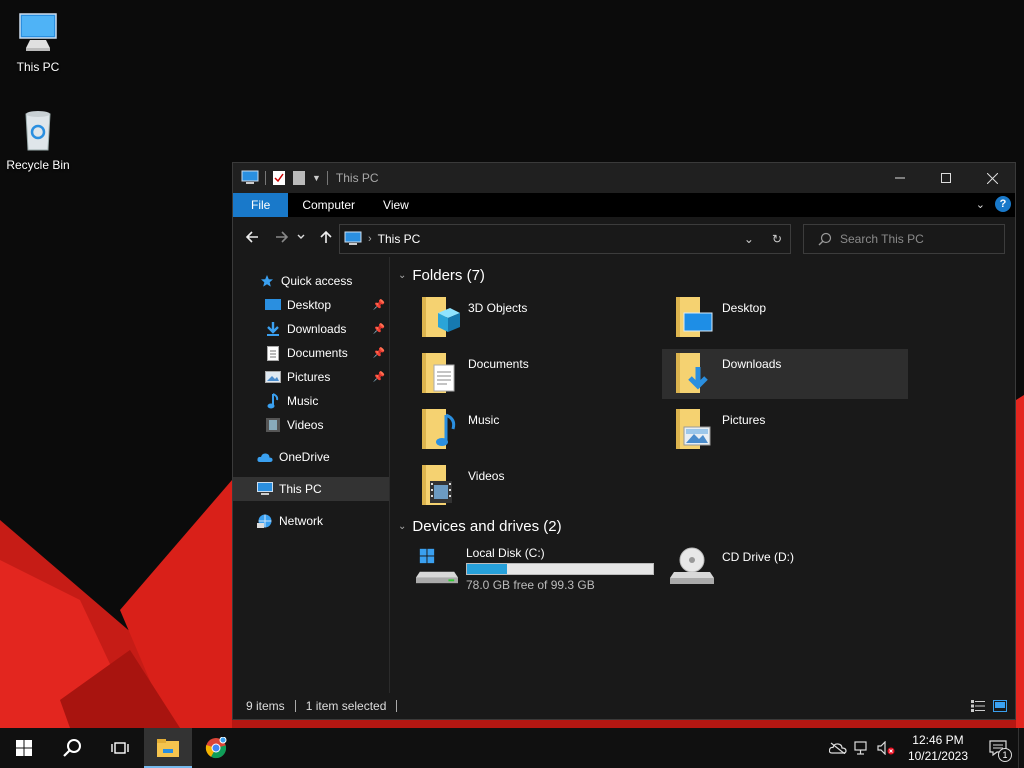 This screenshot has width=1024, height=768. What do you see at coordinates (311, 281) in the screenshot?
I see `sidebar-item-quick-access: Quick access` at bounding box center [311, 281].